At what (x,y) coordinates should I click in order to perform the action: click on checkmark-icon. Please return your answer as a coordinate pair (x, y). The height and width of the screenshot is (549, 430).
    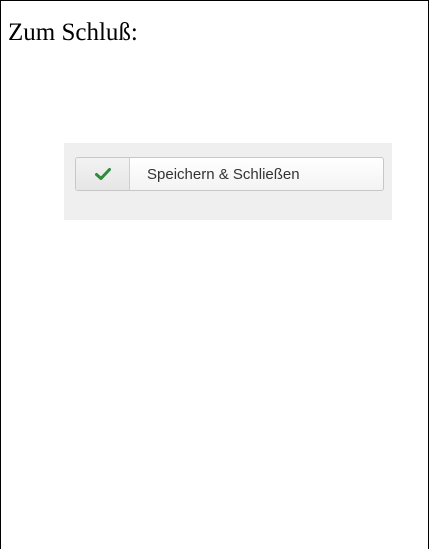
    Looking at the image, I should click on (102, 174).